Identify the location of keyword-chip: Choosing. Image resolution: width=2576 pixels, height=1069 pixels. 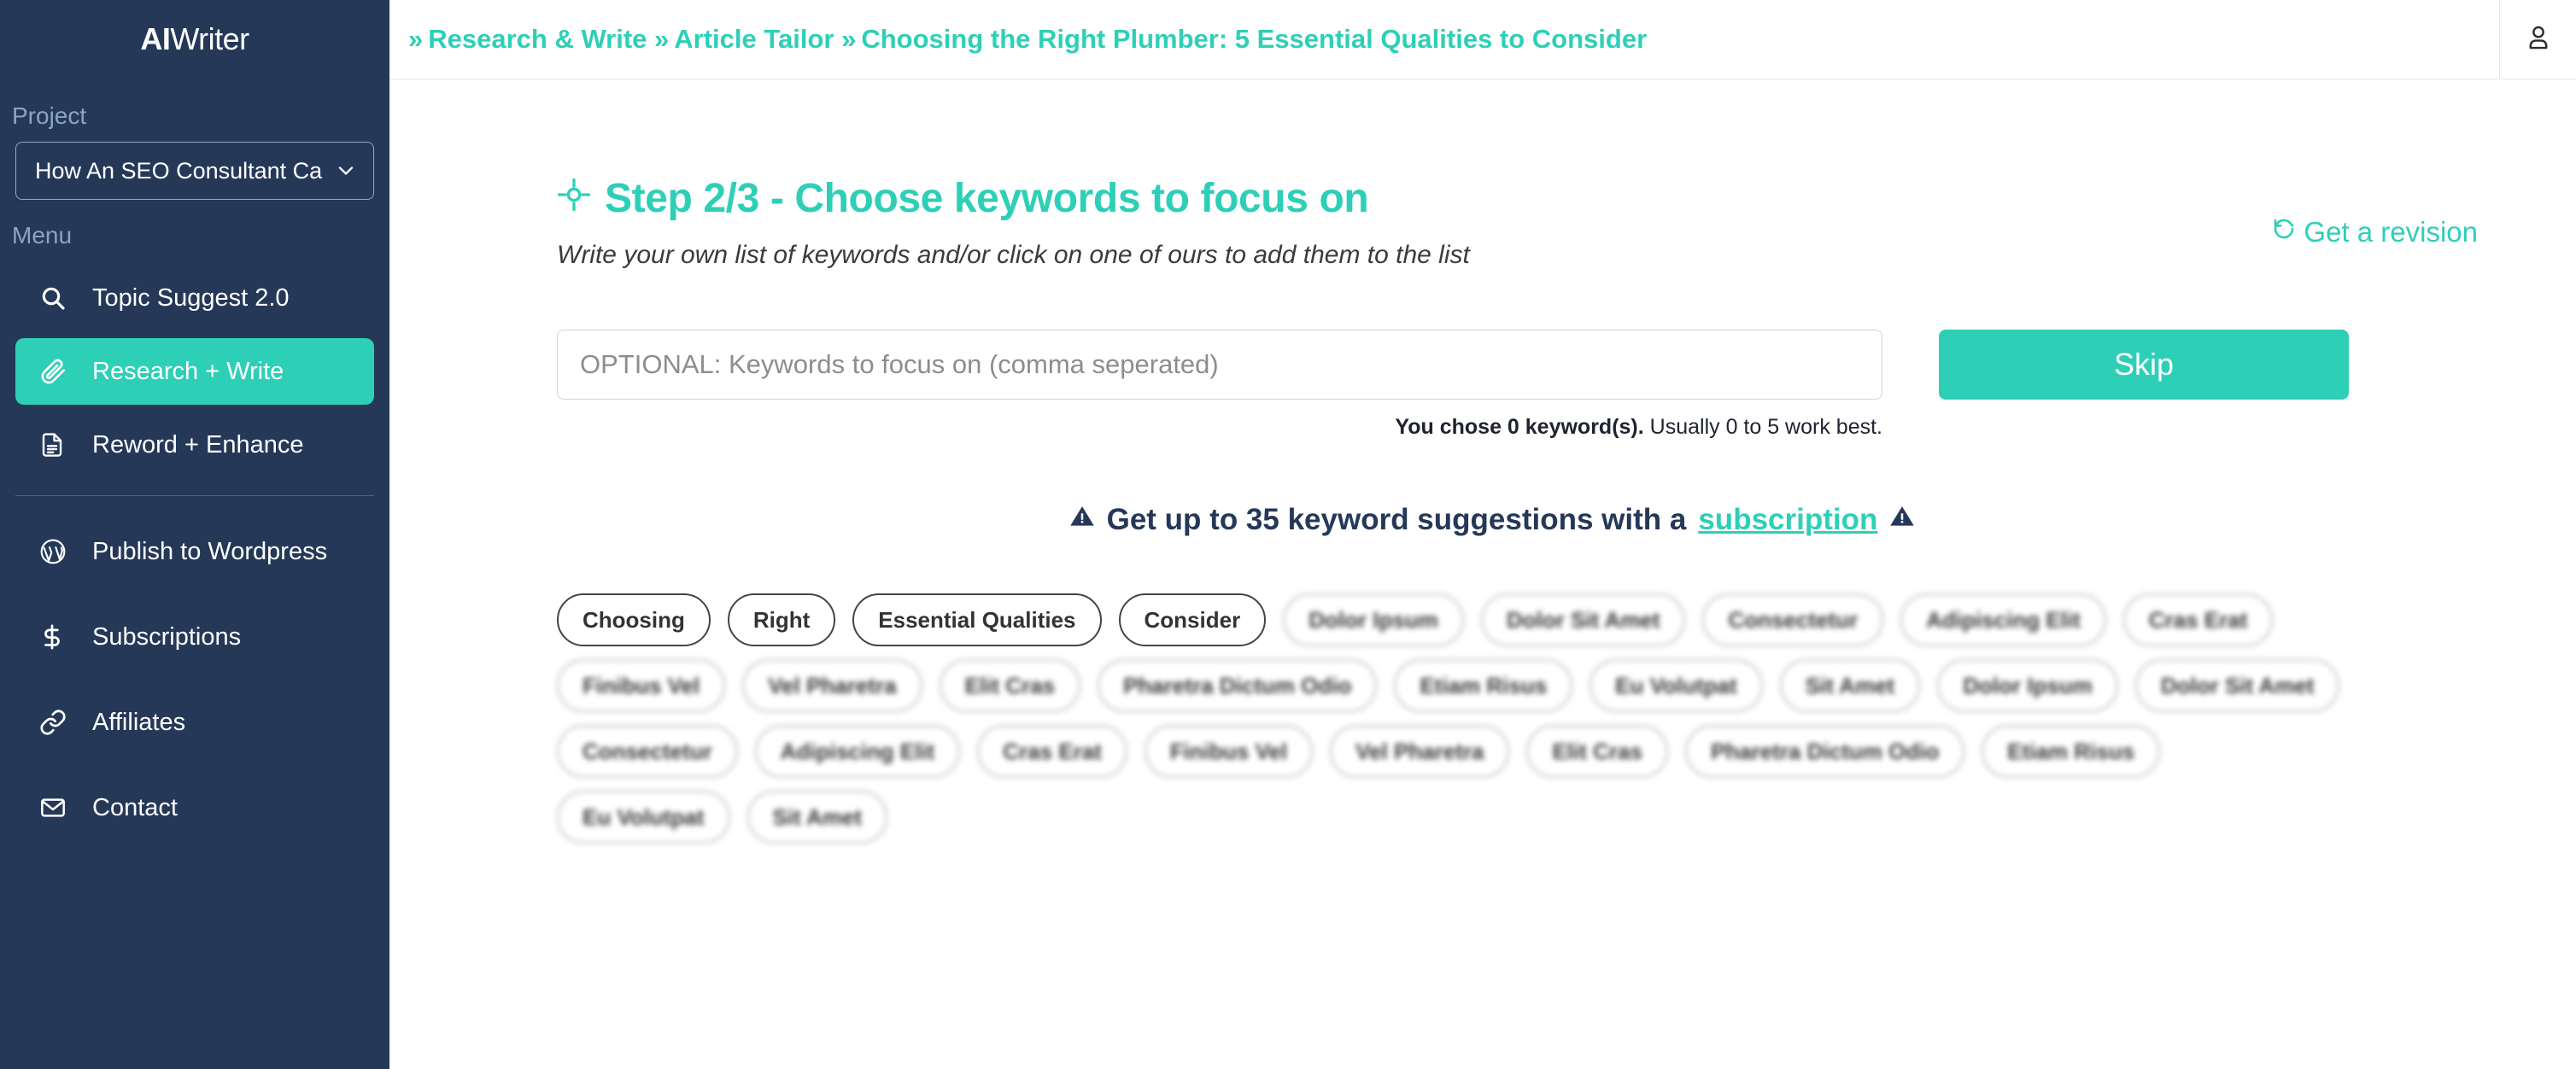
(634, 619).